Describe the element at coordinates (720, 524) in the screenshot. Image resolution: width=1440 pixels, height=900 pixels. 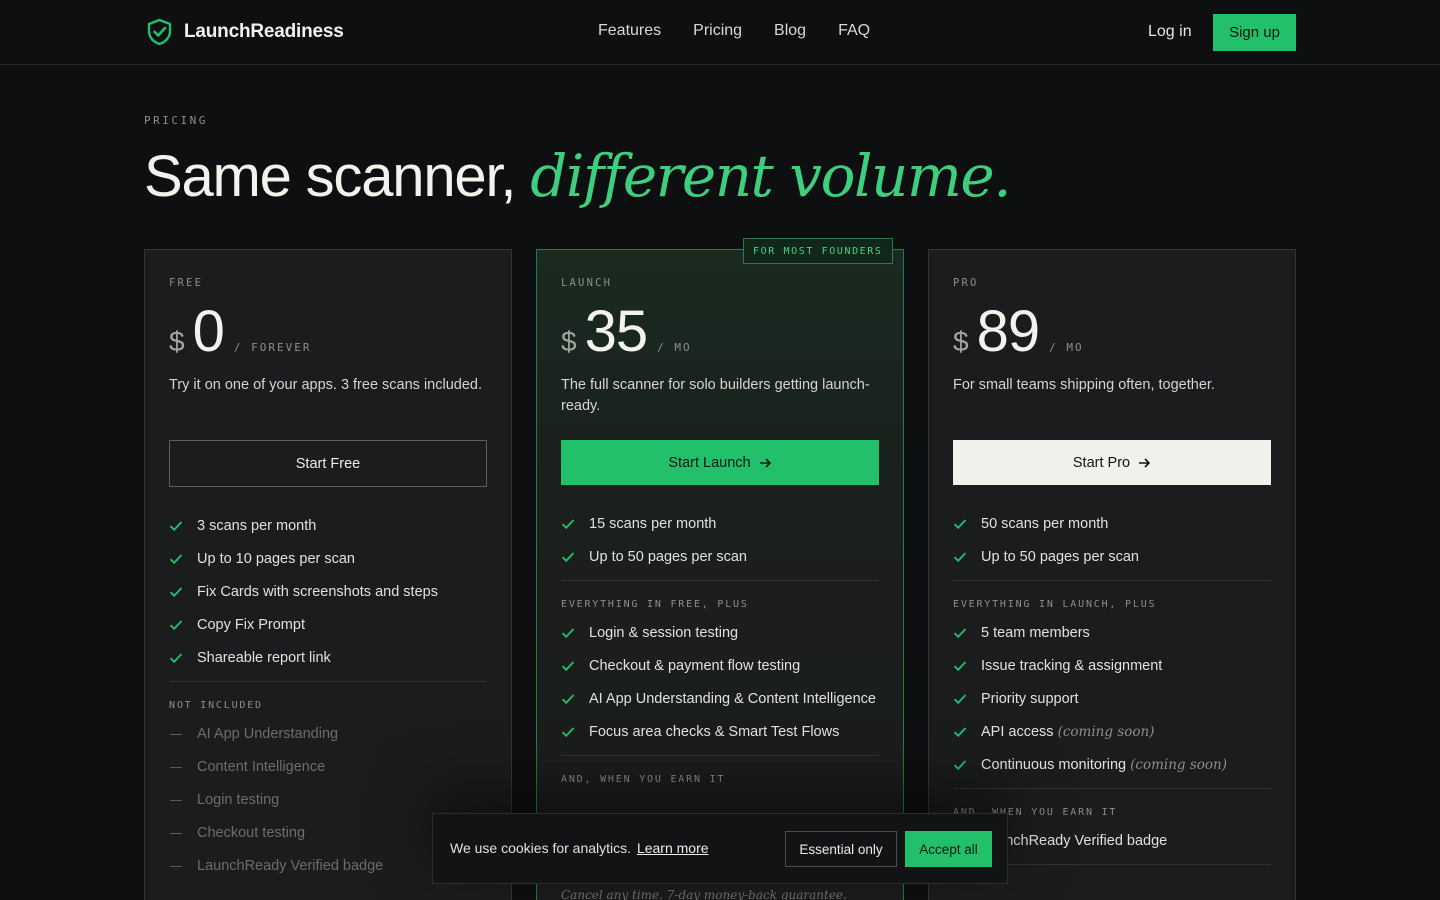
I see `list-item: 15 scans per month` at that location.